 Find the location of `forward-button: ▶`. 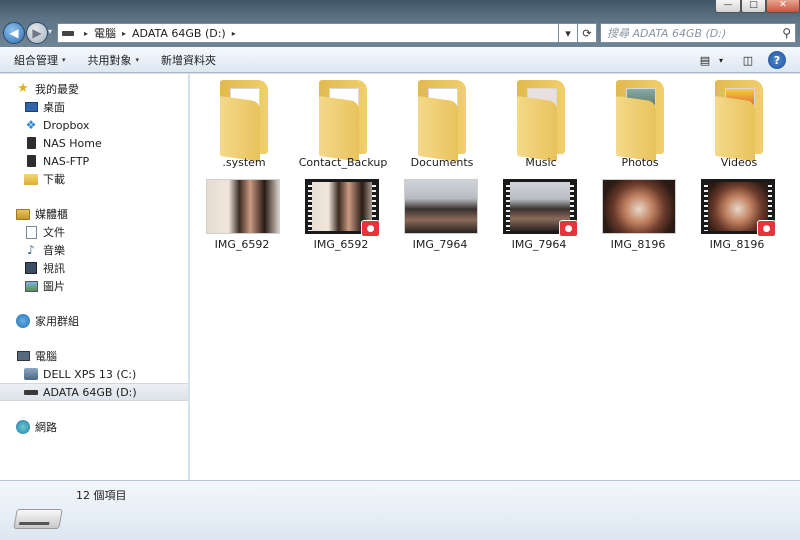

forward-button: ▶ is located at coordinates (37, 33).